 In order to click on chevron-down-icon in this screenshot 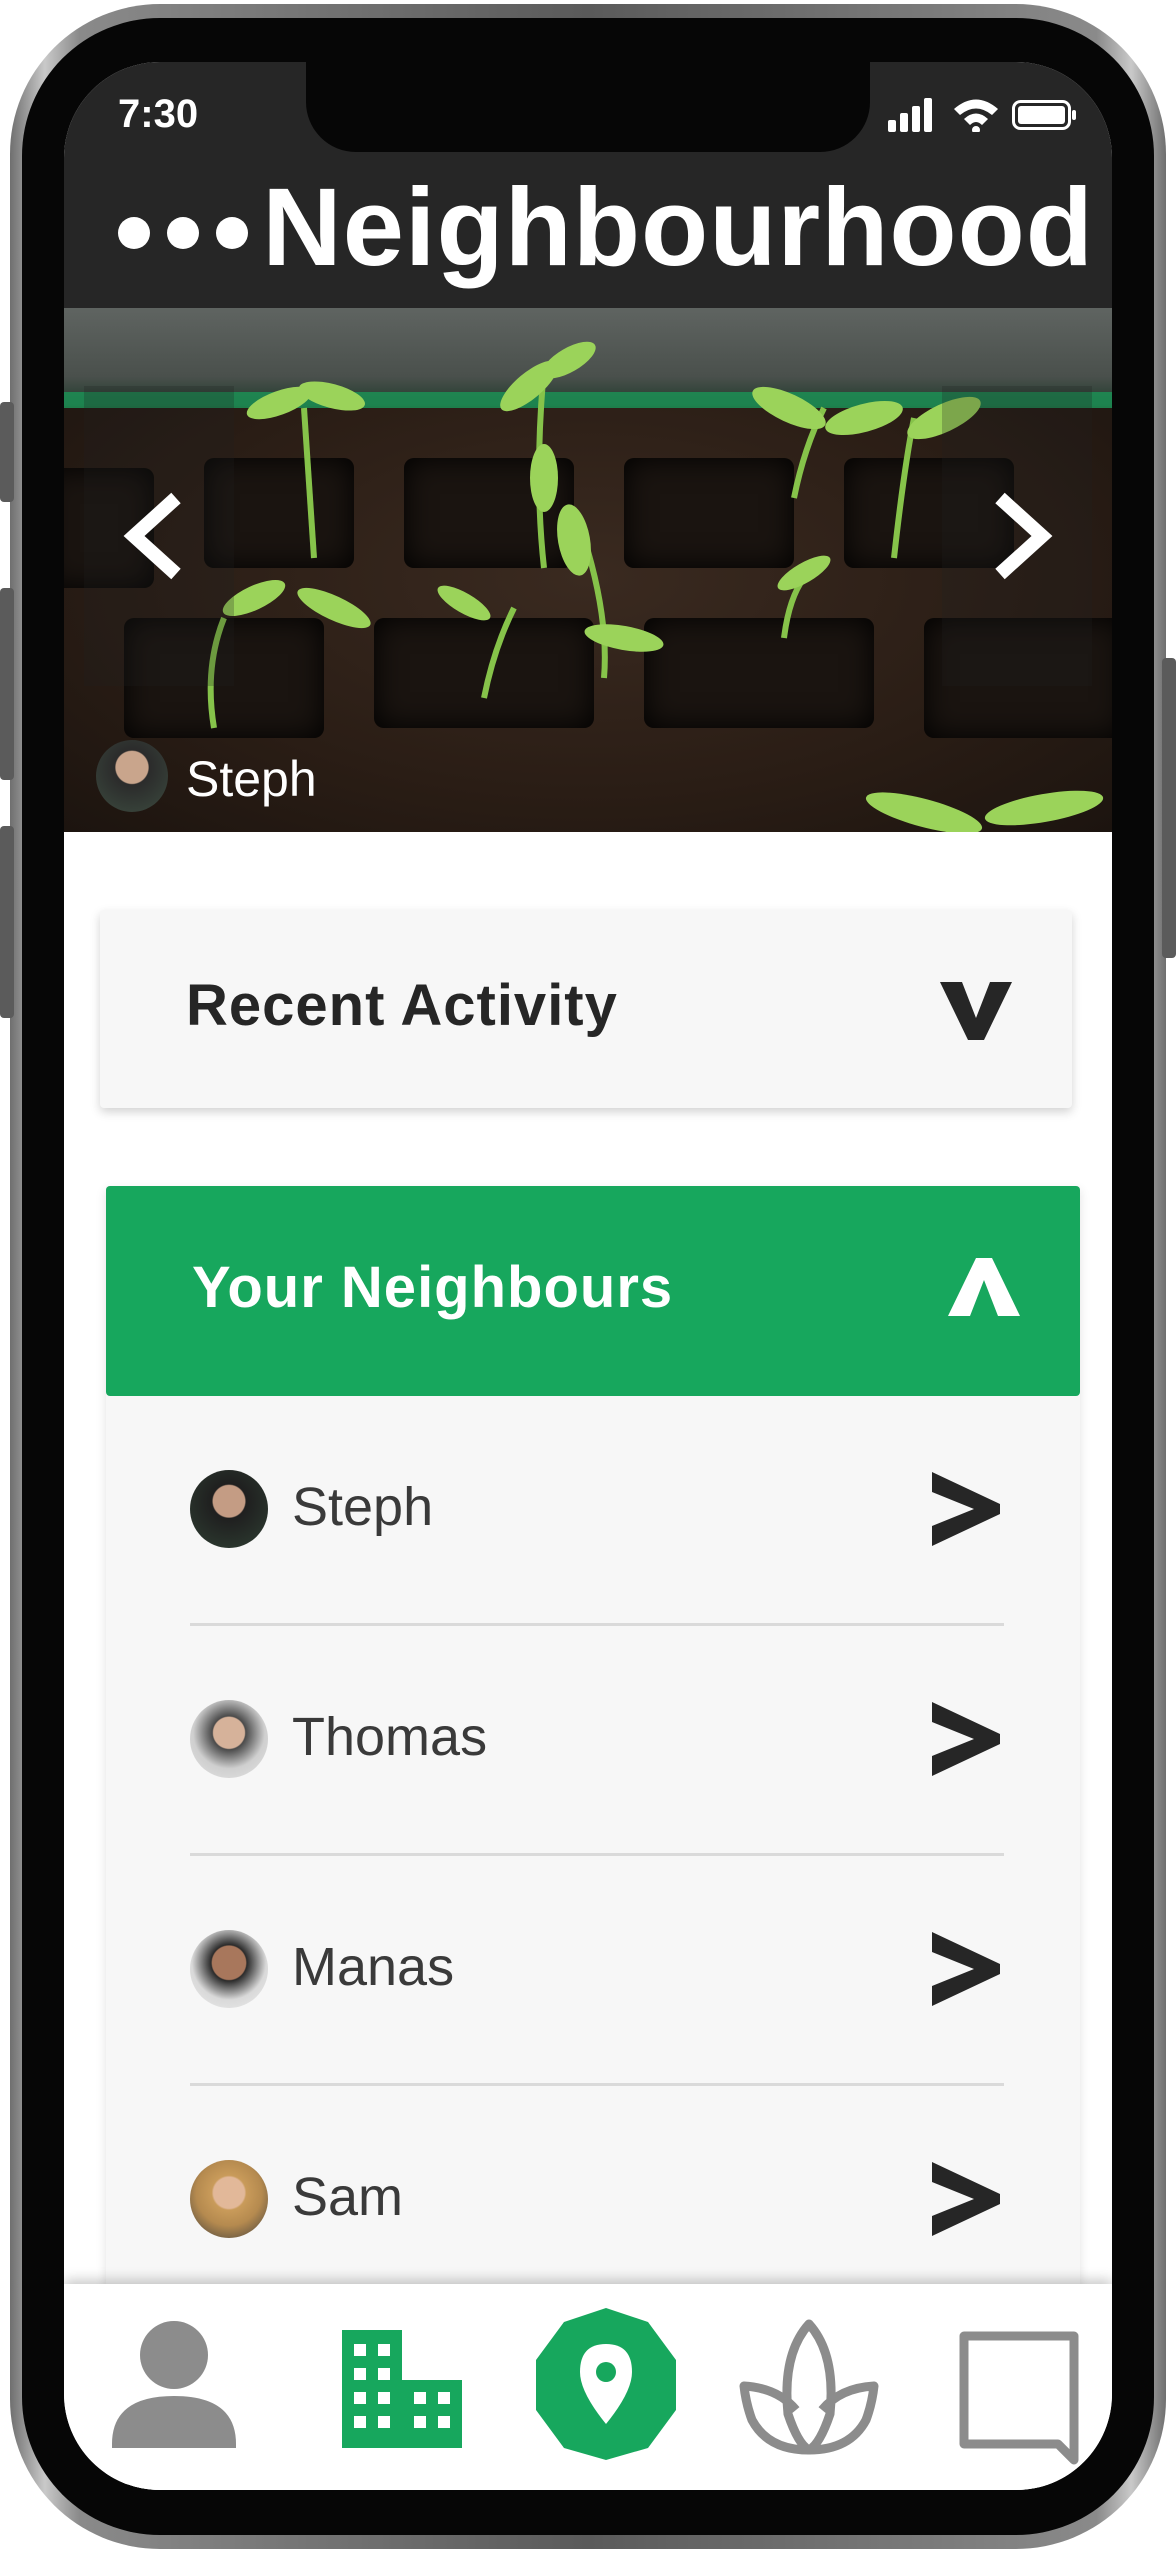, I will do `click(976, 1011)`.